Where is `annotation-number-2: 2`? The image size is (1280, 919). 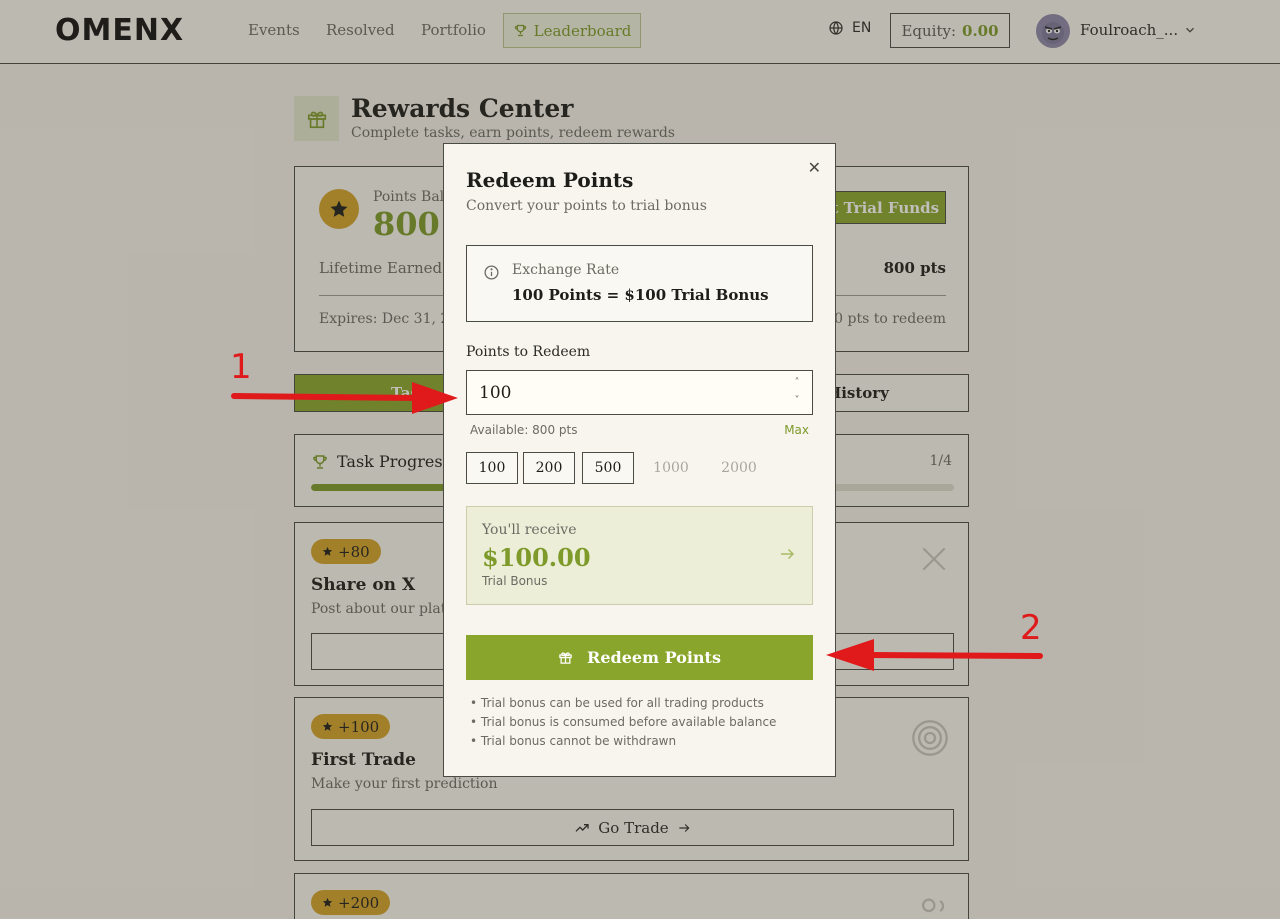
annotation-number-2: 2 is located at coordinates (1031, 628).